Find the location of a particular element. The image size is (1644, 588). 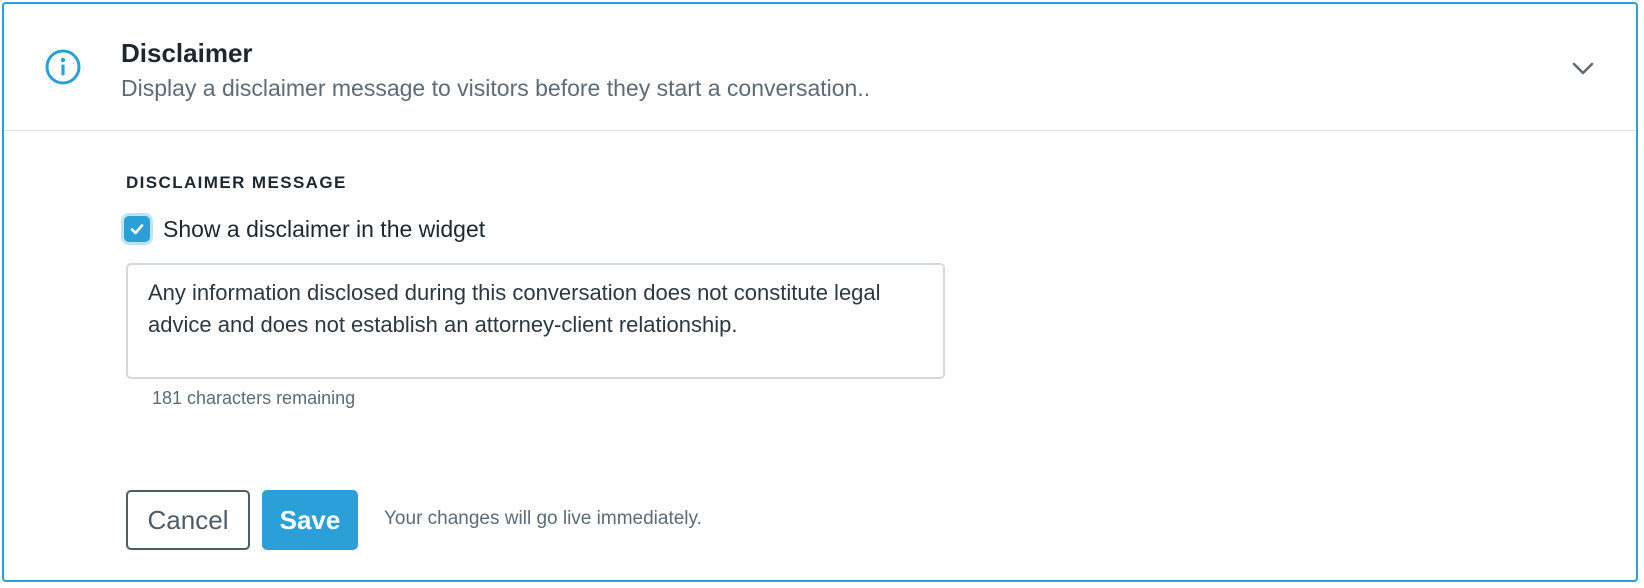

info-icon is located at coordinates (63, 67).